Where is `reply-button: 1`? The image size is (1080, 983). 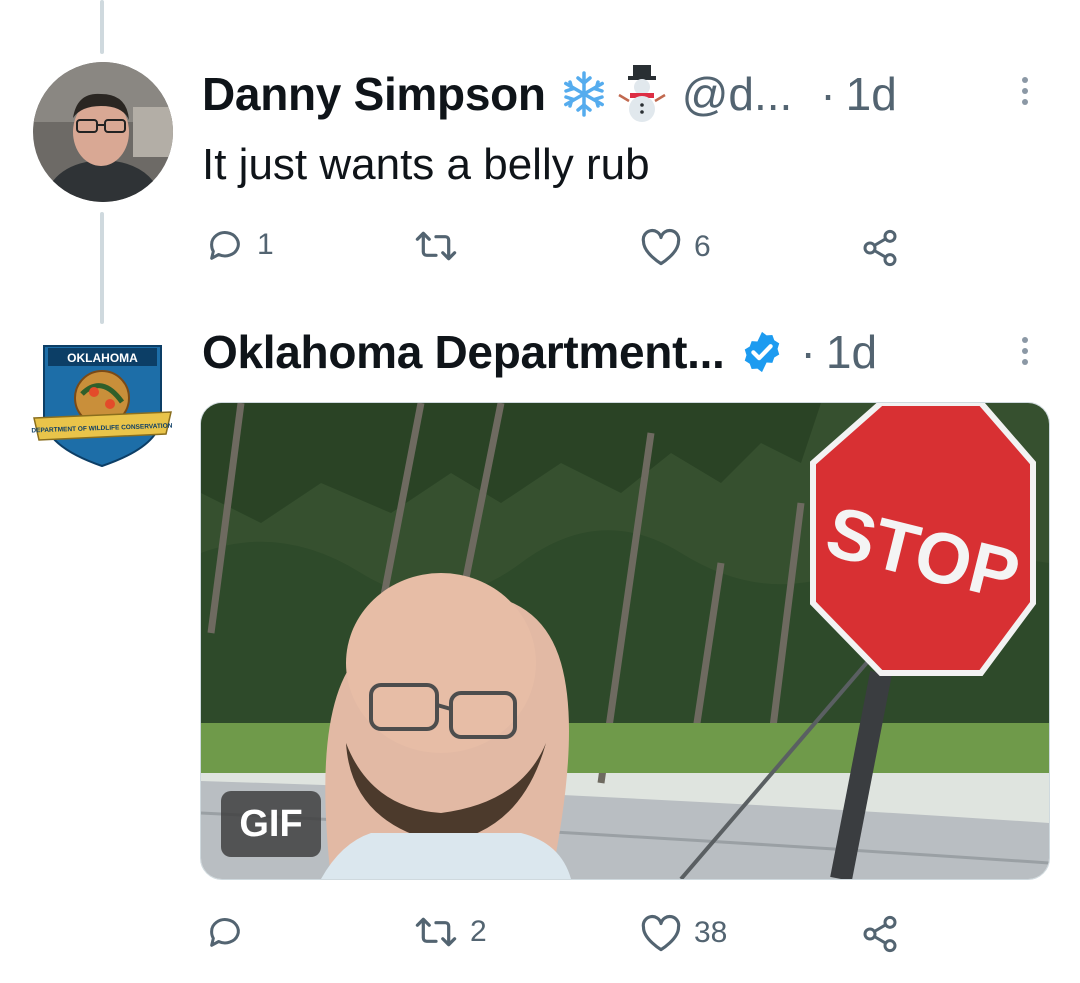 reply-button: 1 is located at coordinates (239, 245).